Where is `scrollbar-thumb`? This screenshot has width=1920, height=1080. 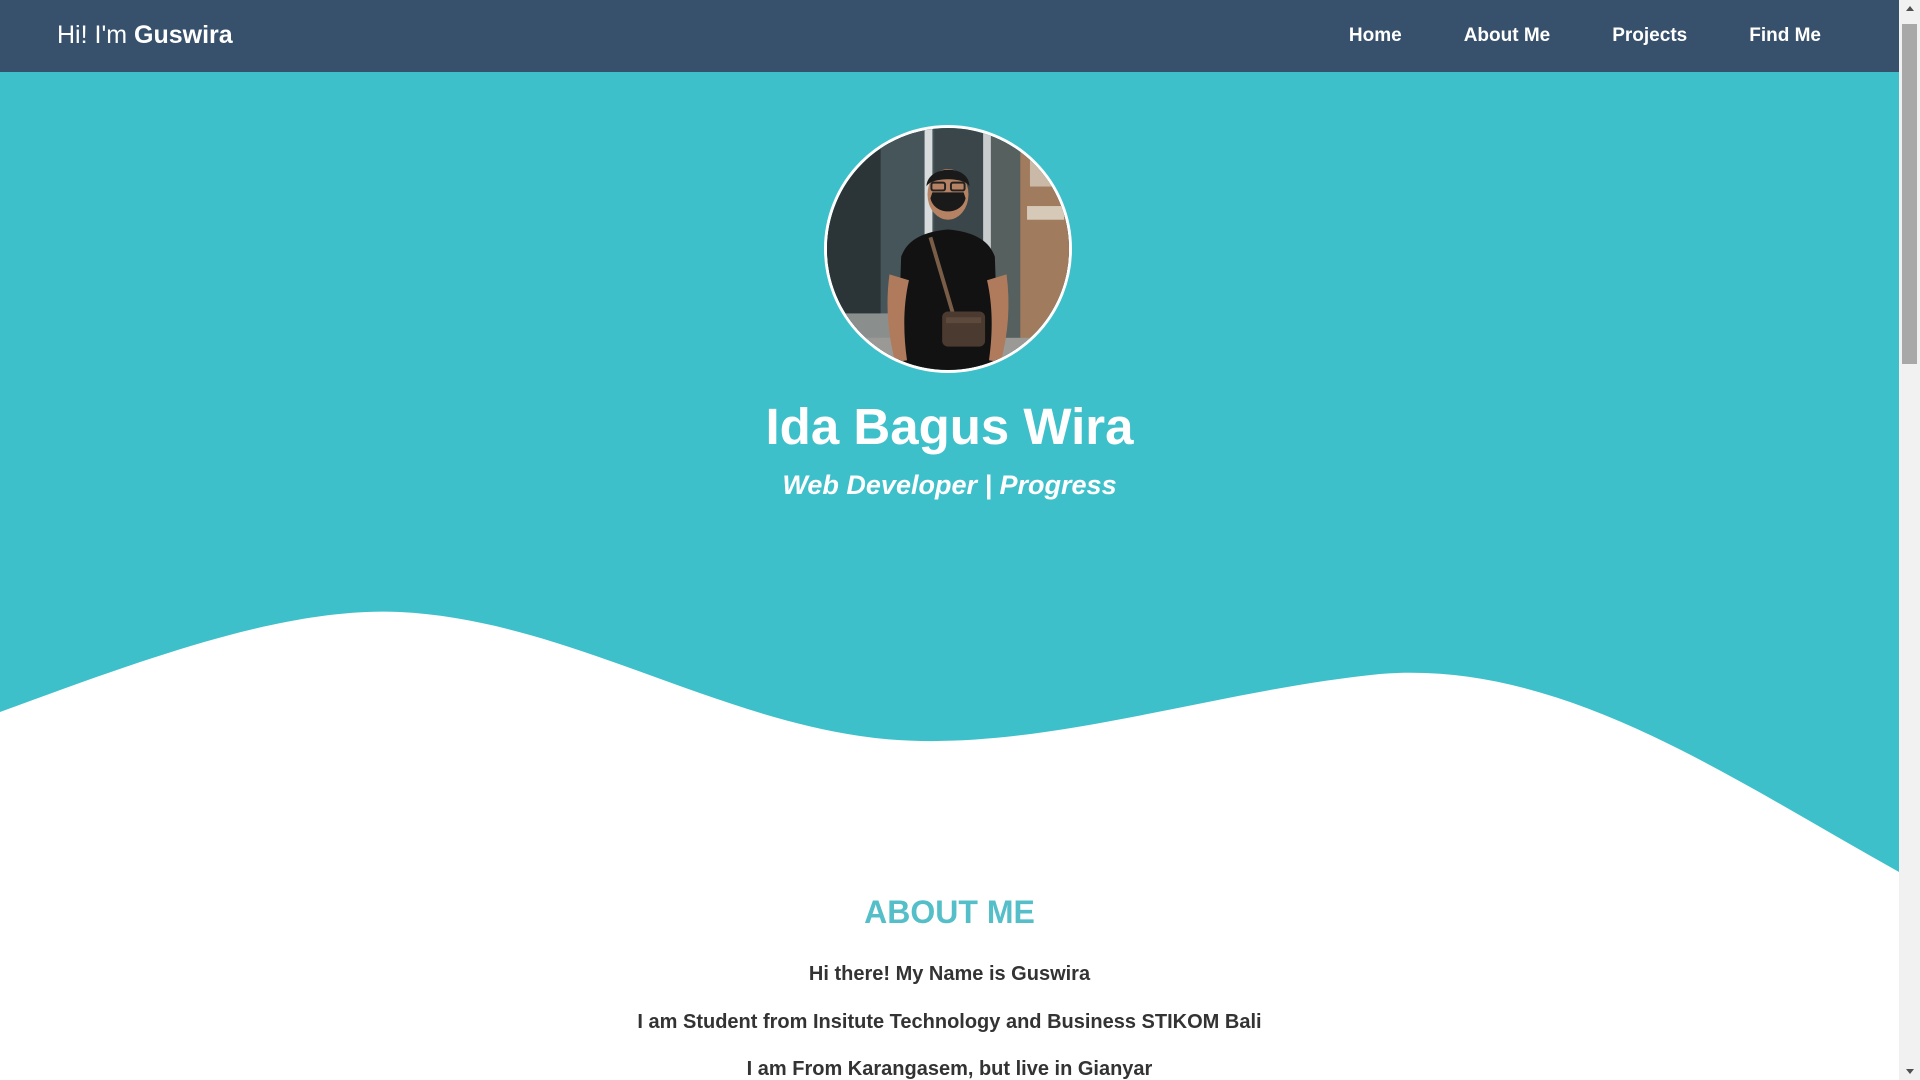
scrollbar-thumb is located at coordinates (1909, 194).